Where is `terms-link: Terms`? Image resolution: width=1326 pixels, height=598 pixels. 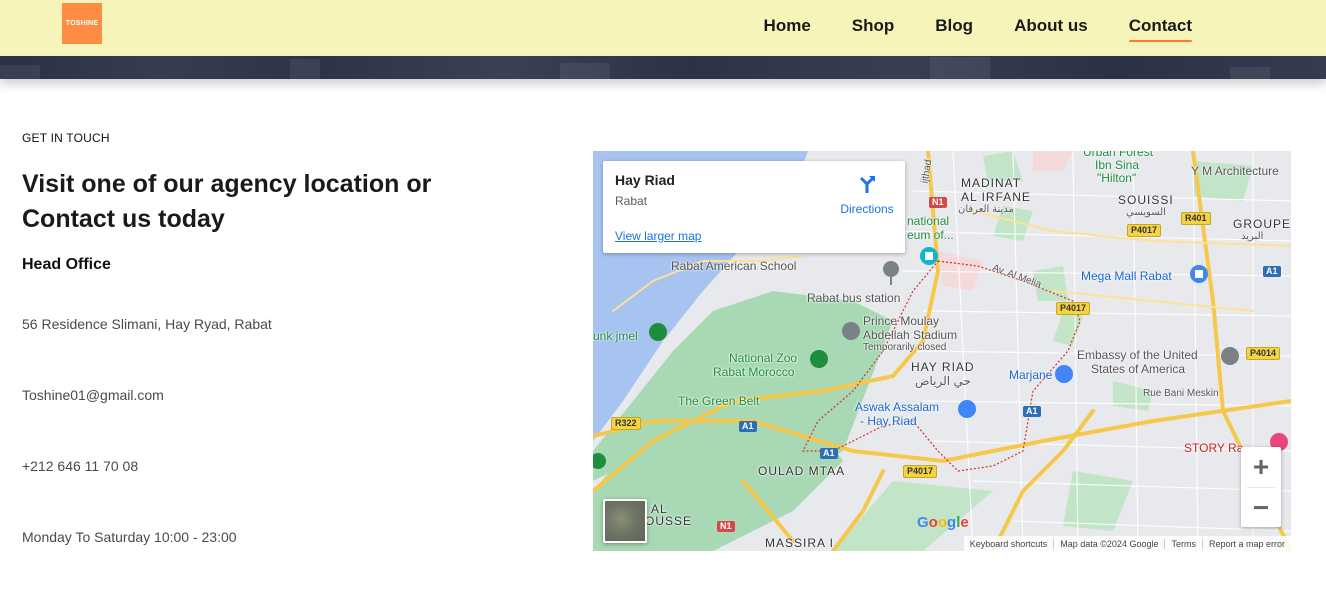
terms-link: Terms is located at coordinates (1183, 543).